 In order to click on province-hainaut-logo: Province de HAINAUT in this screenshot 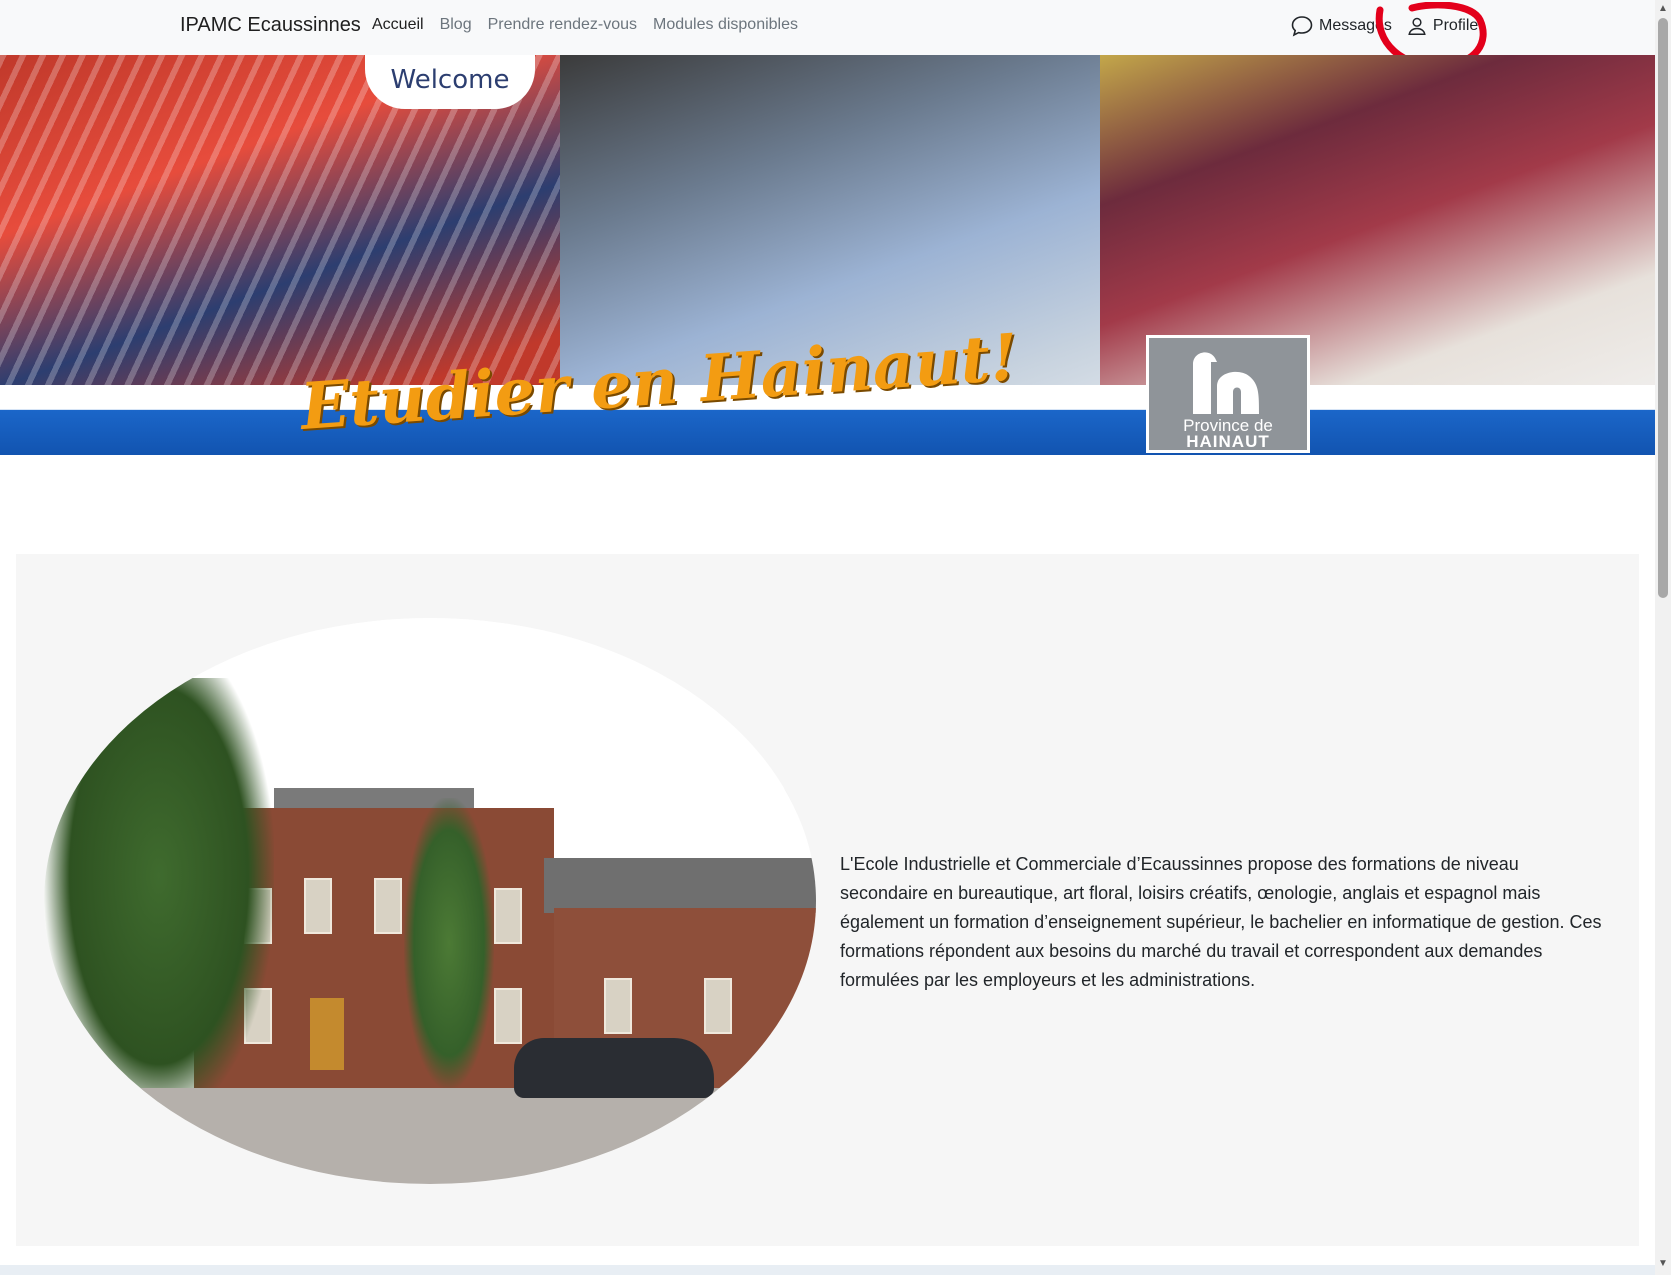, I will do `click(1228, 394)`.